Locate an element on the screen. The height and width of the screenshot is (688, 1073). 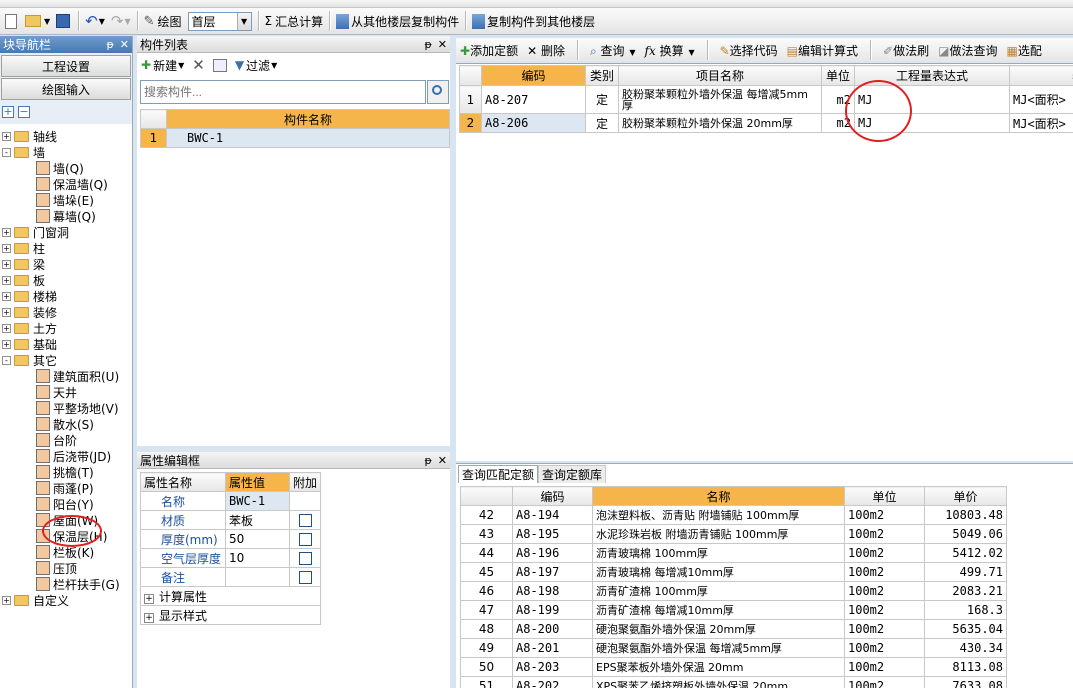
copy-icon is located at coordinates (219, 65).